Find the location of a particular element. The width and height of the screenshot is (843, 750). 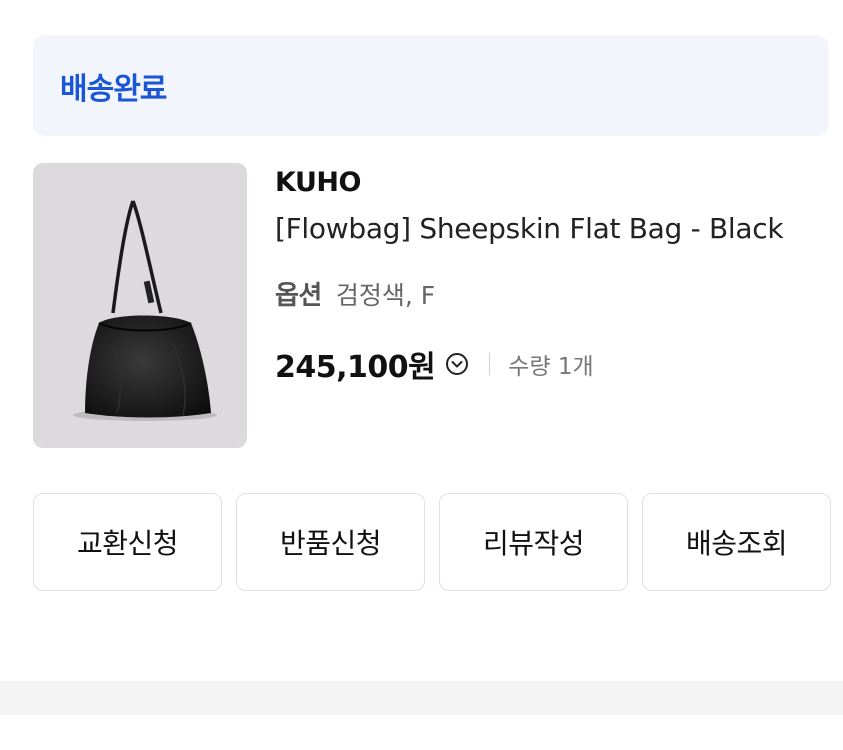

option-label: 옵션 is located at coordinates (298, 296).